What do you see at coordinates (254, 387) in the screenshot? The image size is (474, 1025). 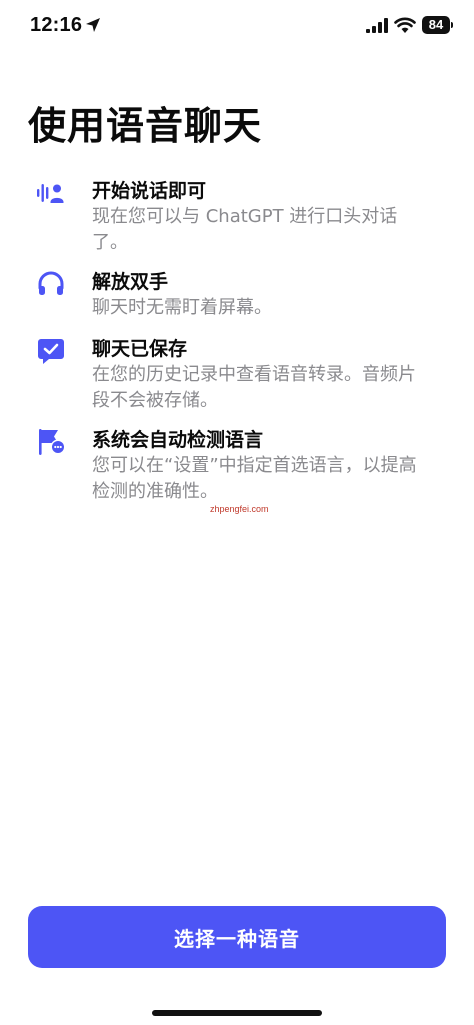 I see `feature-description: 在您的历史记录中查看语音转录。音频片段不会被存储。` at bounding box center [254, 387].